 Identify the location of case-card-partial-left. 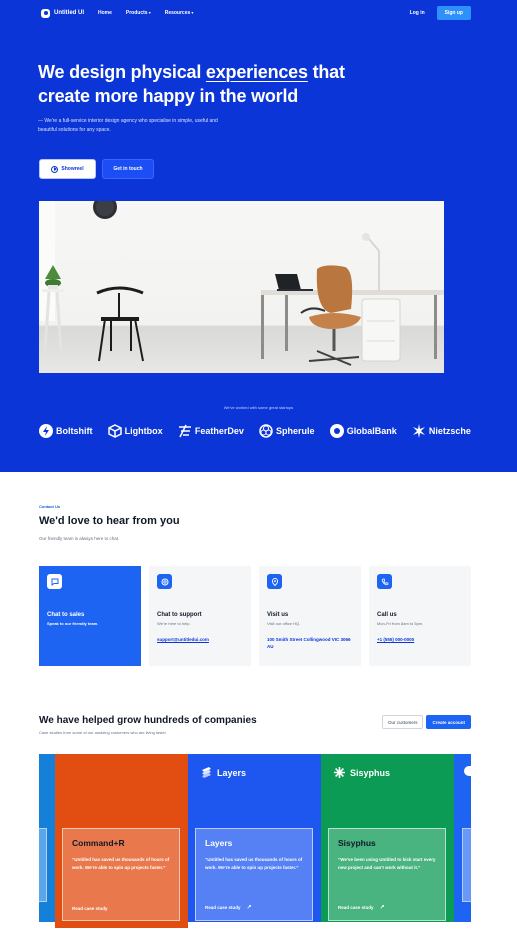
(47, 838).